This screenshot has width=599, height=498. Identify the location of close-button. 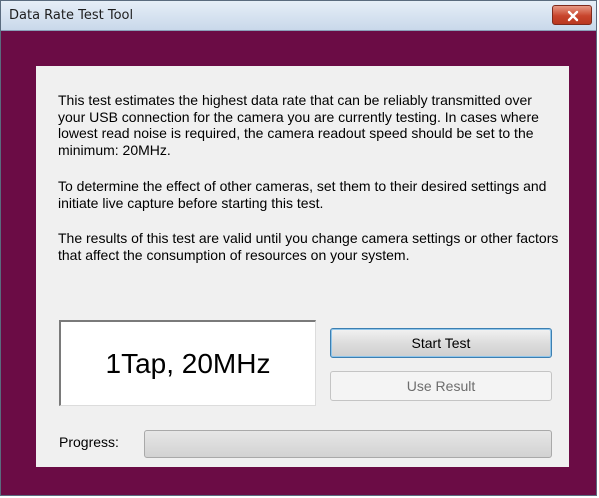
(572, 15).